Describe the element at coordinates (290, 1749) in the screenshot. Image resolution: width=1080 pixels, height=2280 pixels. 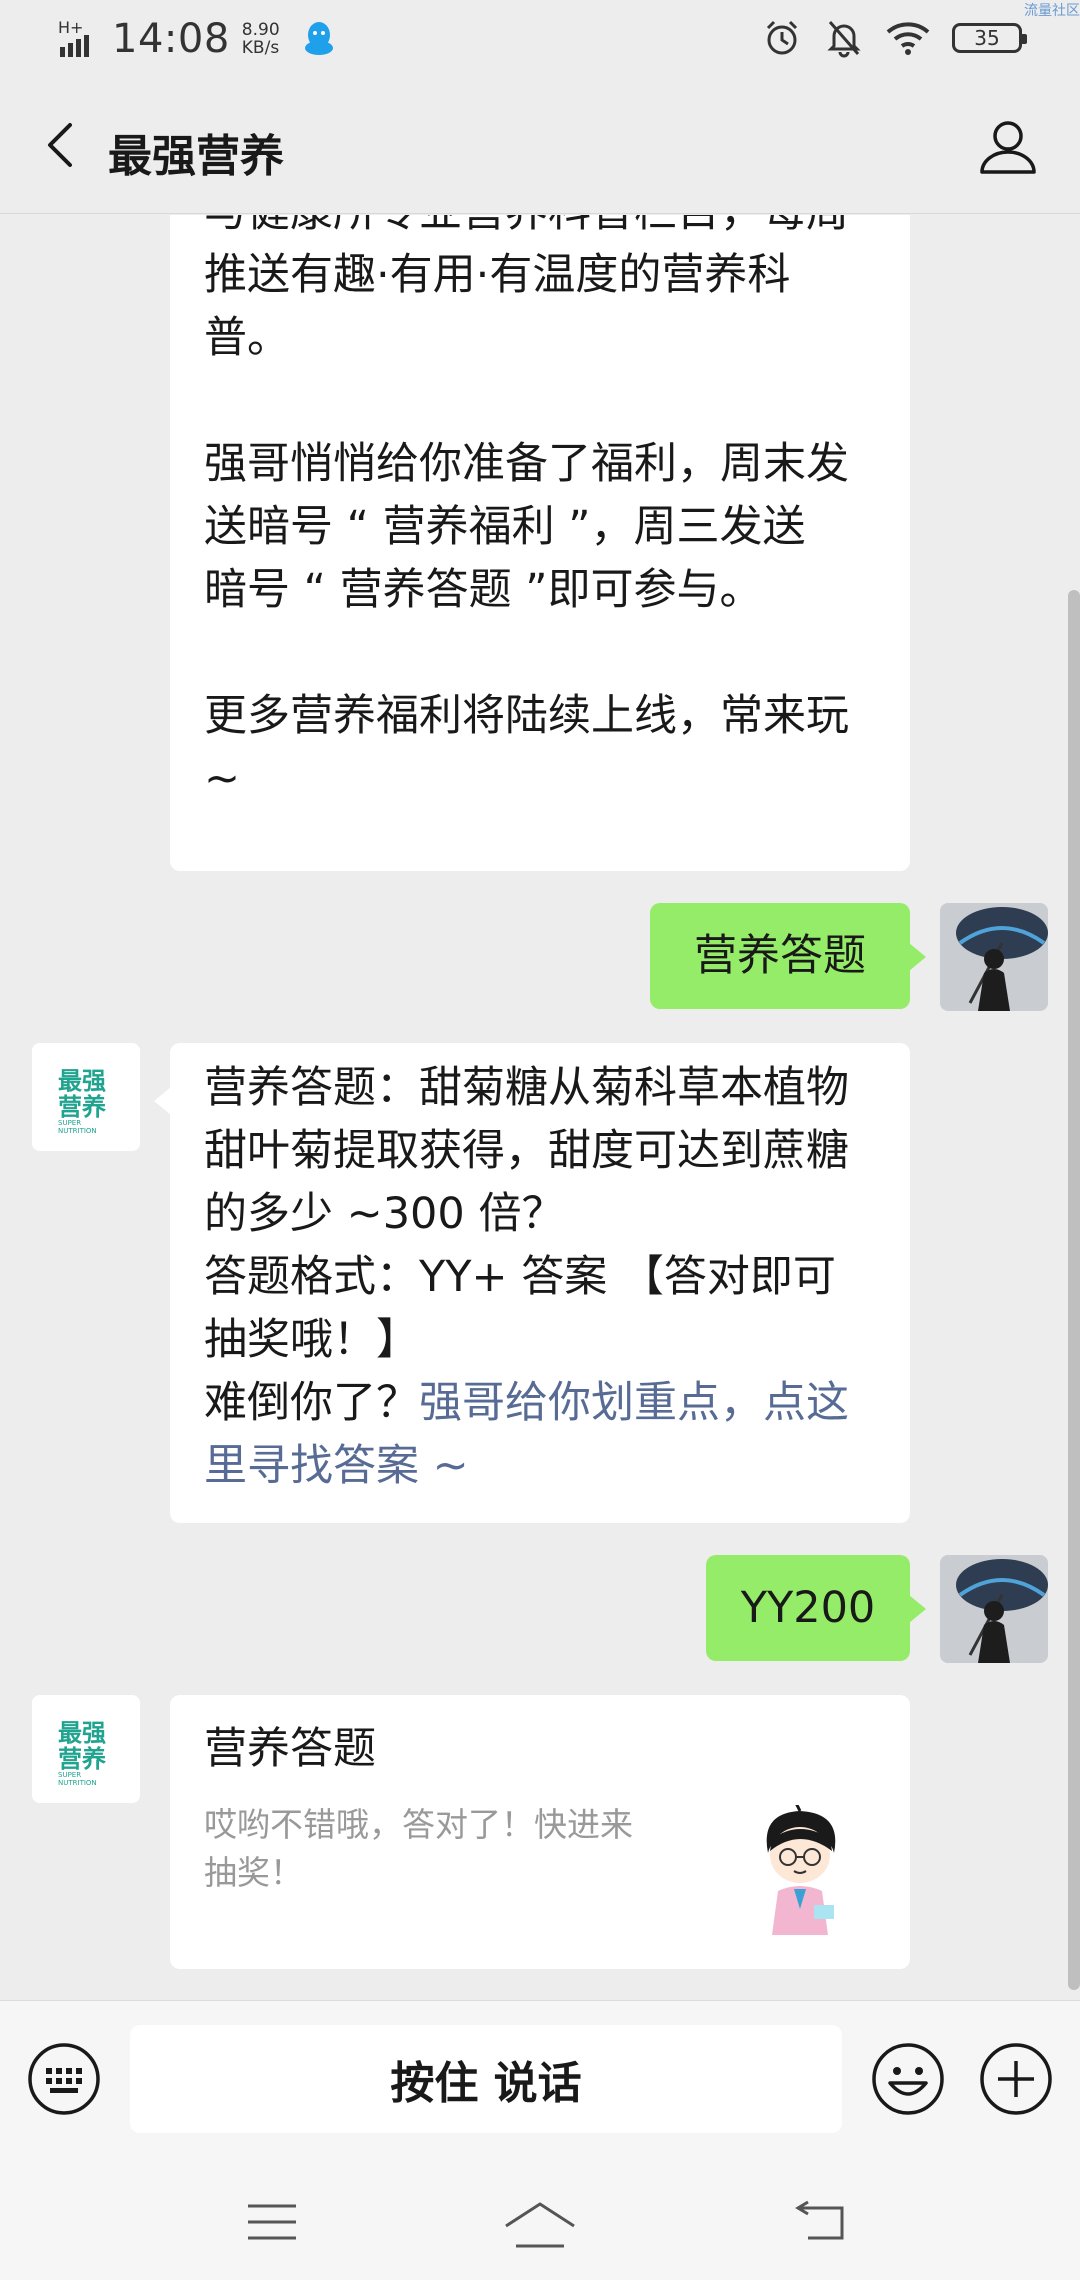
I see `card-title: 营养答题` at that location.